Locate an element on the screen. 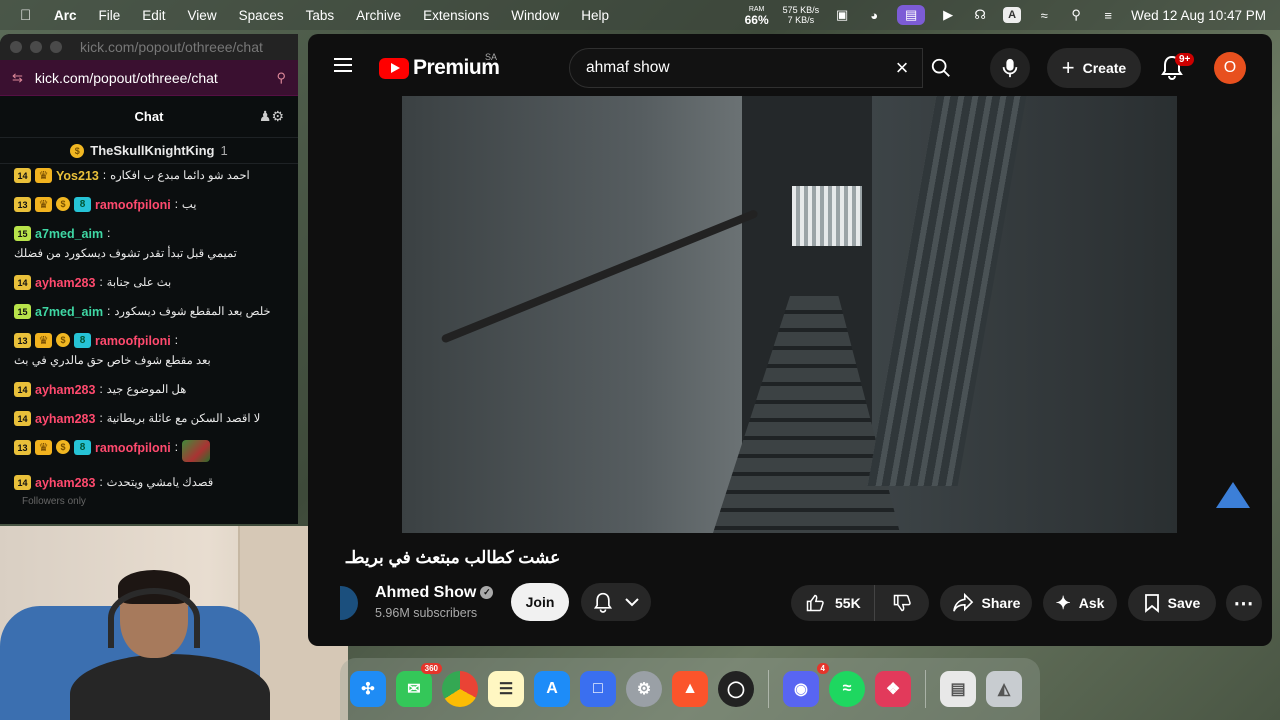 The image size is (1280, 720). kick-url-bar: ⇆ kick.com/popout/othreee/chat ⚲ is located at coordinates (149, 78).